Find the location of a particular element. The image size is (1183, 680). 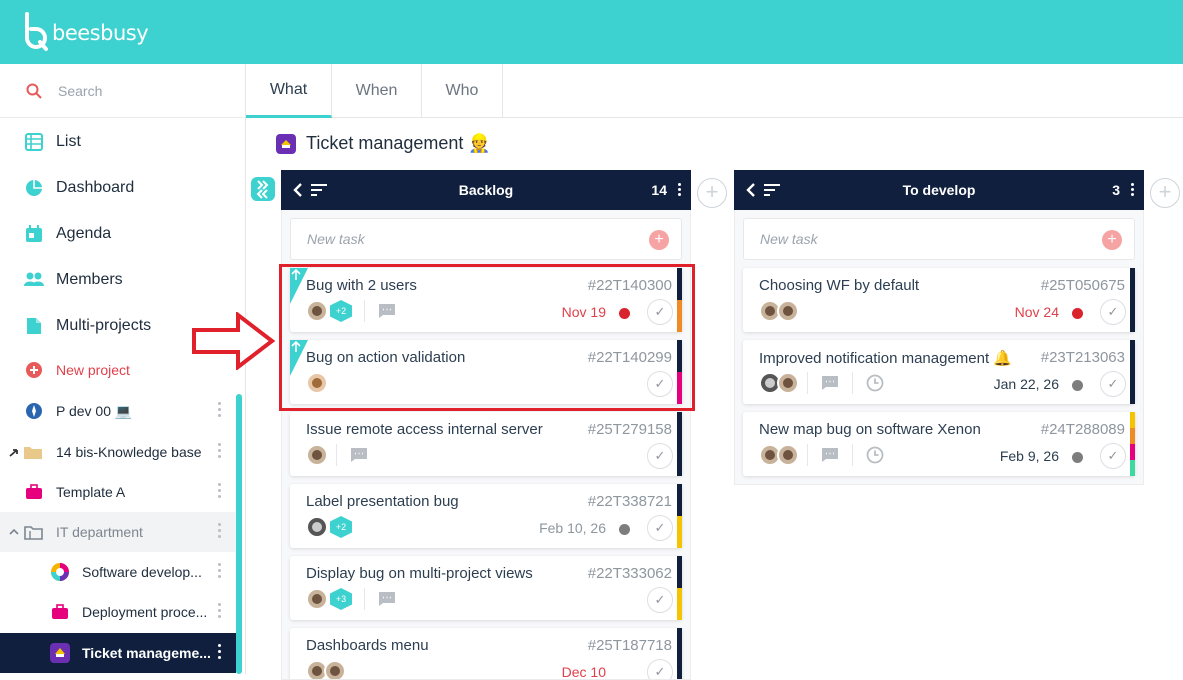

more-assignees-badge: +3 is located at coordinates (341, 599).